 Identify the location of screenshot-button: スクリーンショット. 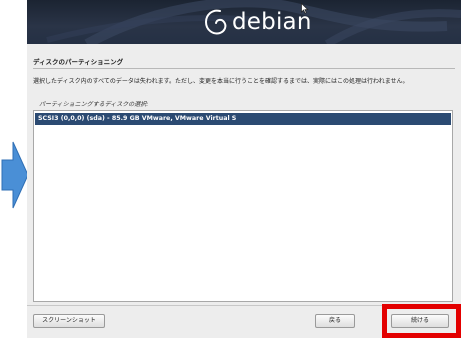
(69, 321).